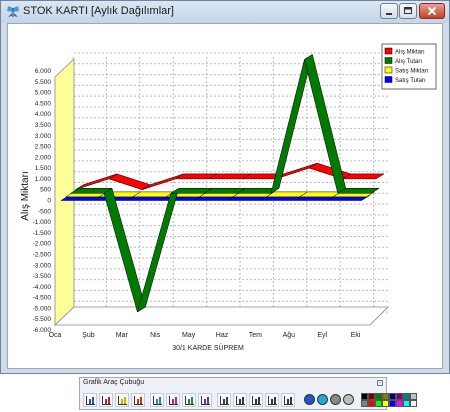 The height and width of the screenshot is (412, 450). I want to click on column-grid-icon, so click(256, 400).